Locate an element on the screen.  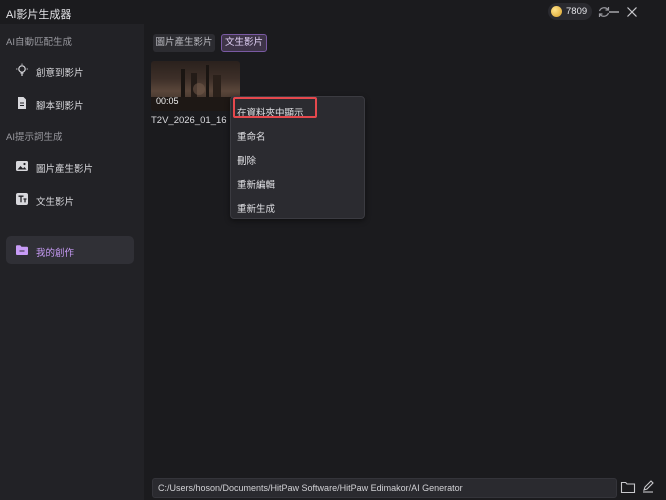
lightbulb-icon is located at coordinates (22, 69).